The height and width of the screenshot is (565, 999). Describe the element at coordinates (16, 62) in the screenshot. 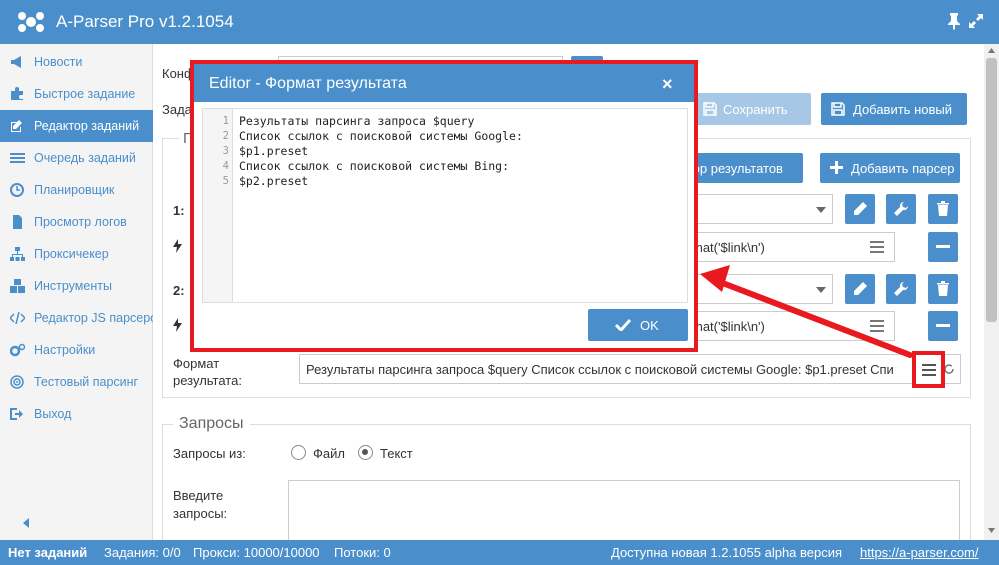

I see `bullhorn-icon` at that location.